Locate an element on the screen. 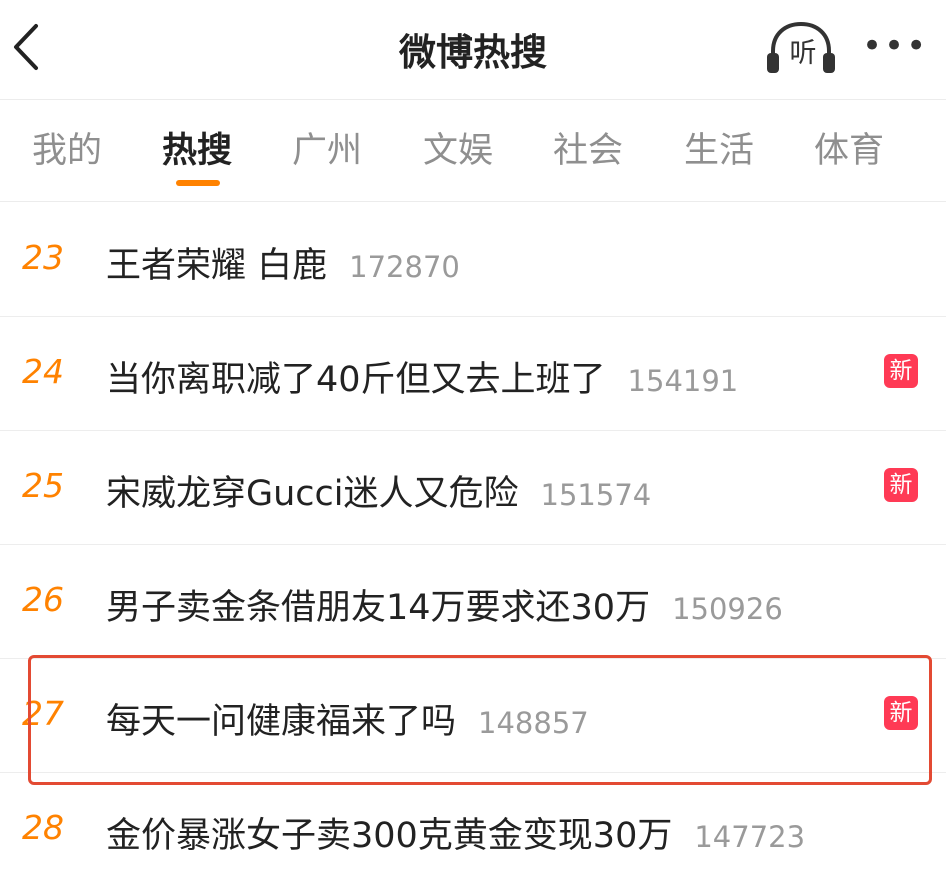 The image size is (946, 886). rank-number: 28 is located at coordinates (43, 827).